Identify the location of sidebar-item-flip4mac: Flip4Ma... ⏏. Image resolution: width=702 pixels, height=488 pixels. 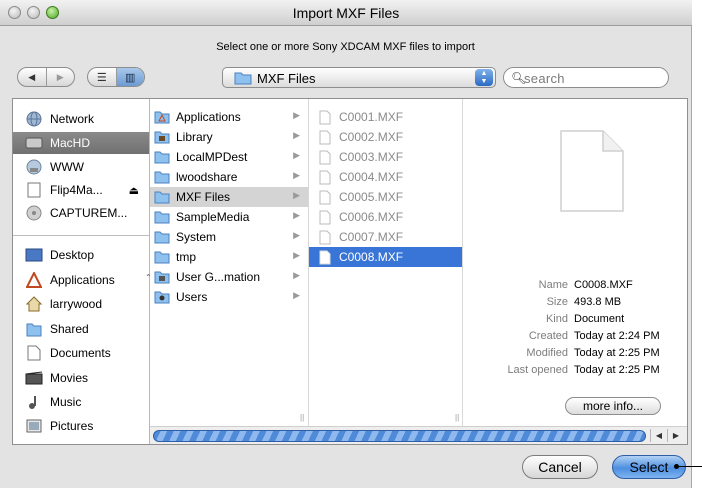
(81, 190).